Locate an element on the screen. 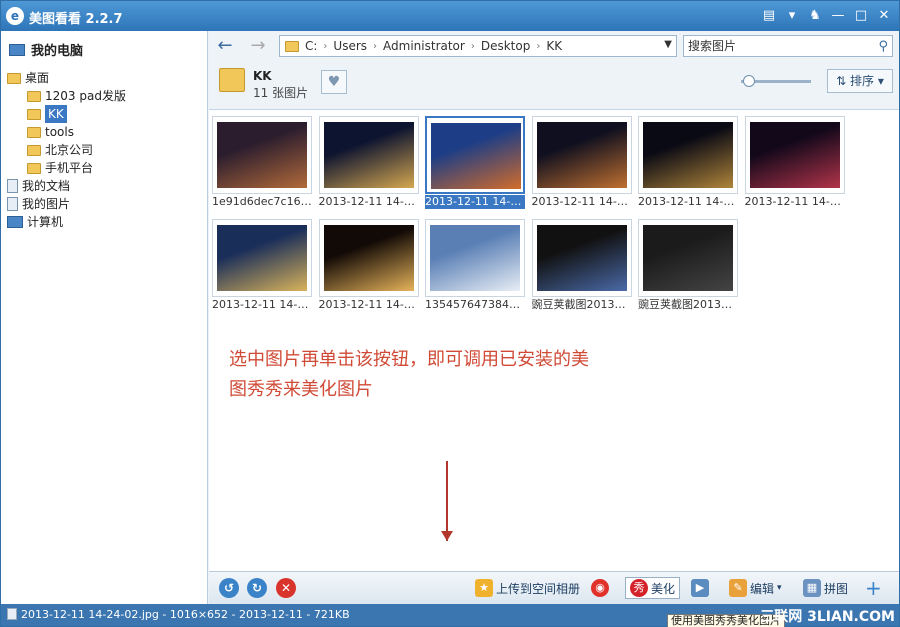 The image size is (900, 627). sidebar-item: tools is located at coordinates (106, 132).